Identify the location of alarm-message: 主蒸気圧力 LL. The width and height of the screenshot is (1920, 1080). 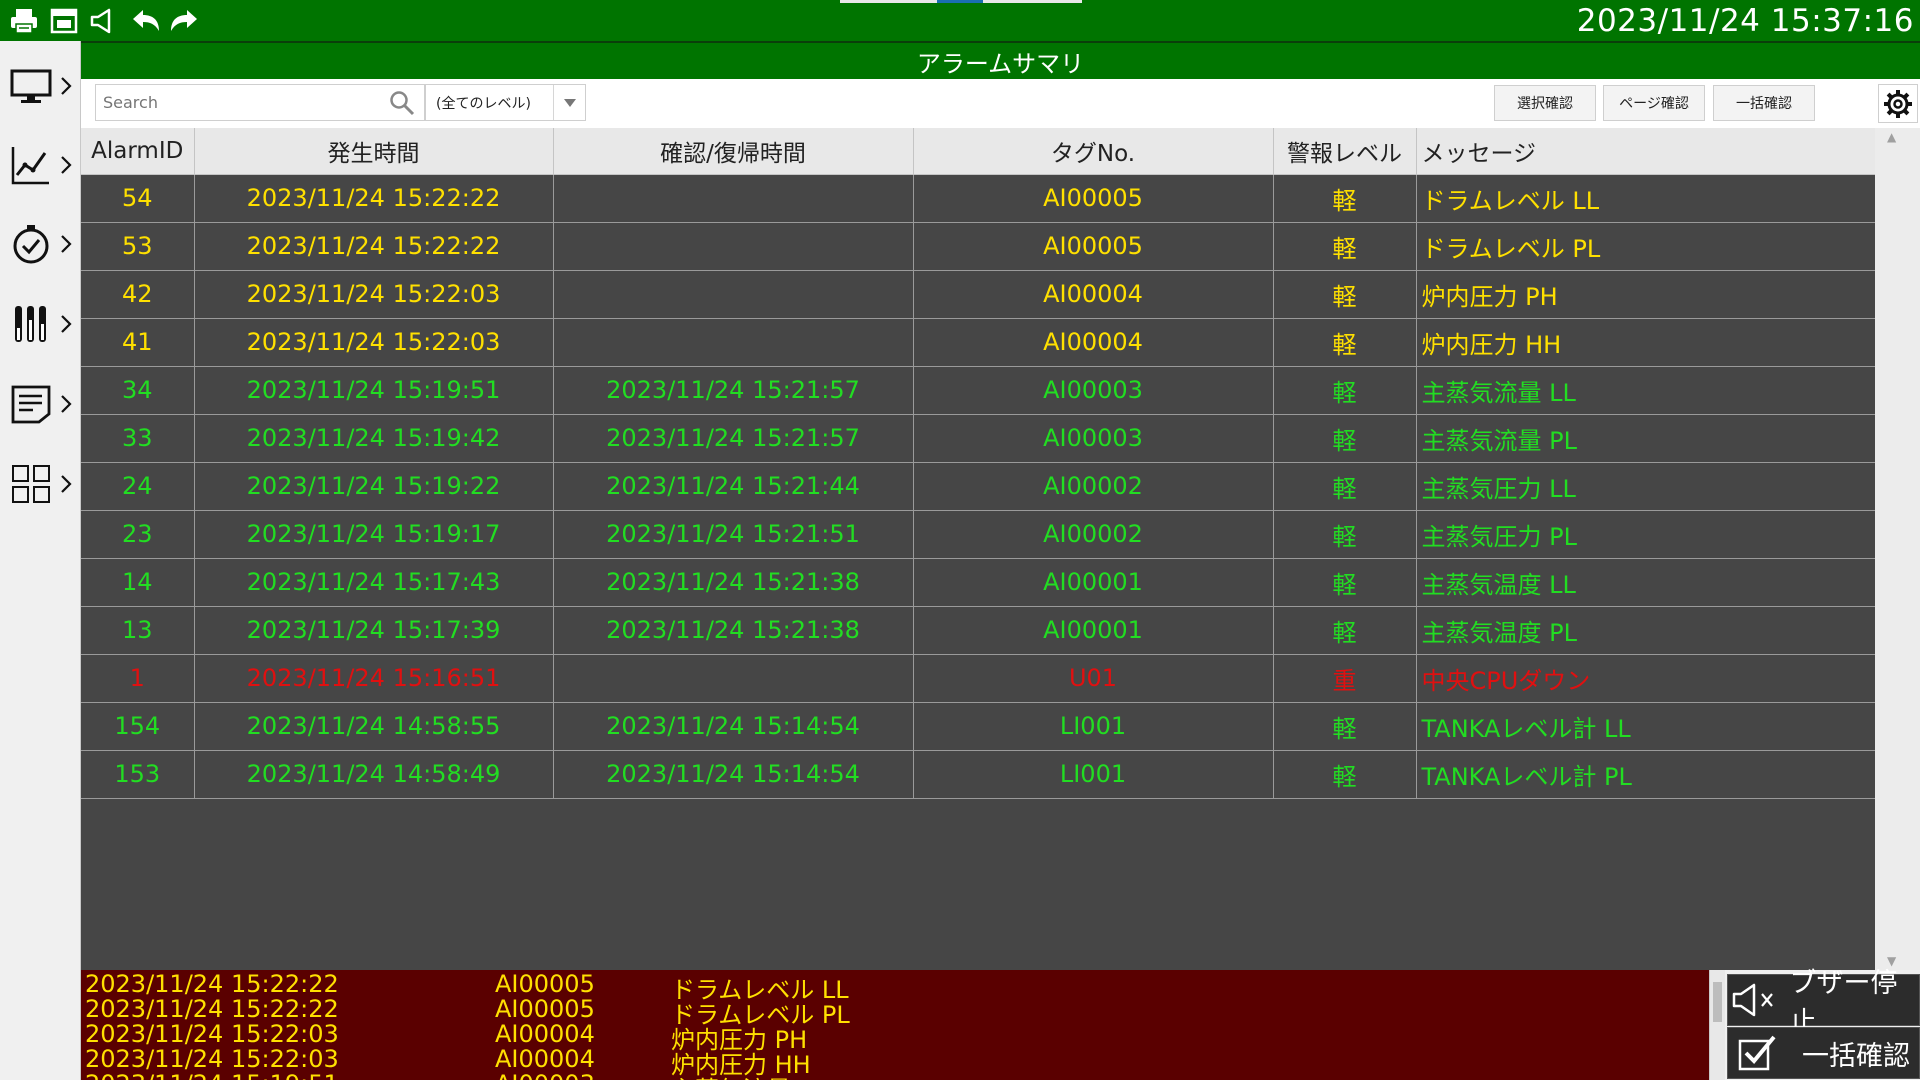
(1646, 486).